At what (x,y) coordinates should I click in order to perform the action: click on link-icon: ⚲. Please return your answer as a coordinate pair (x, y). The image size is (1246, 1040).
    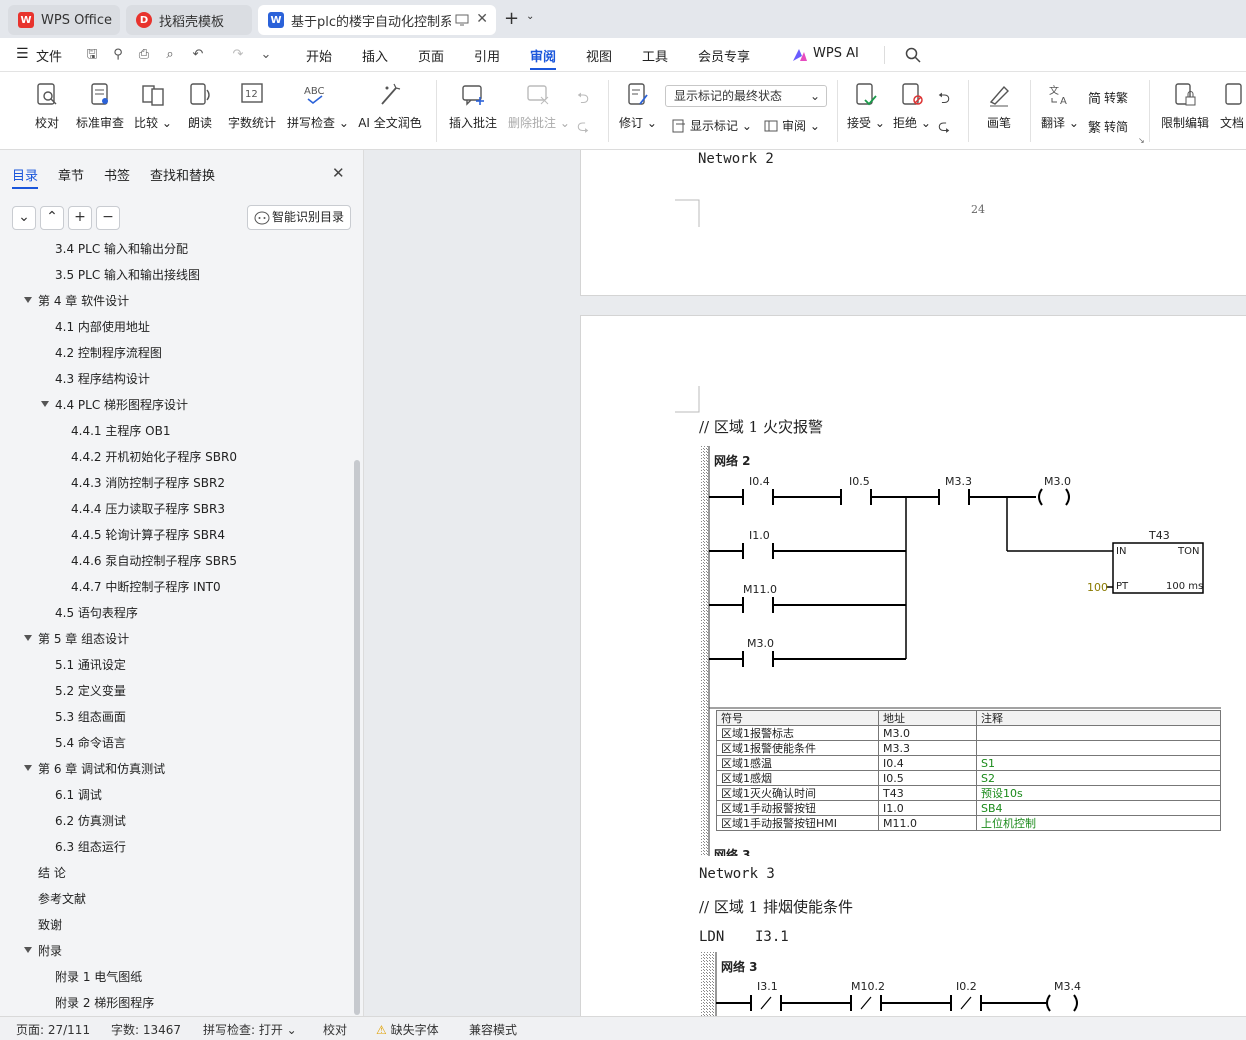
    Looking at the image, I should click on (118, 55).